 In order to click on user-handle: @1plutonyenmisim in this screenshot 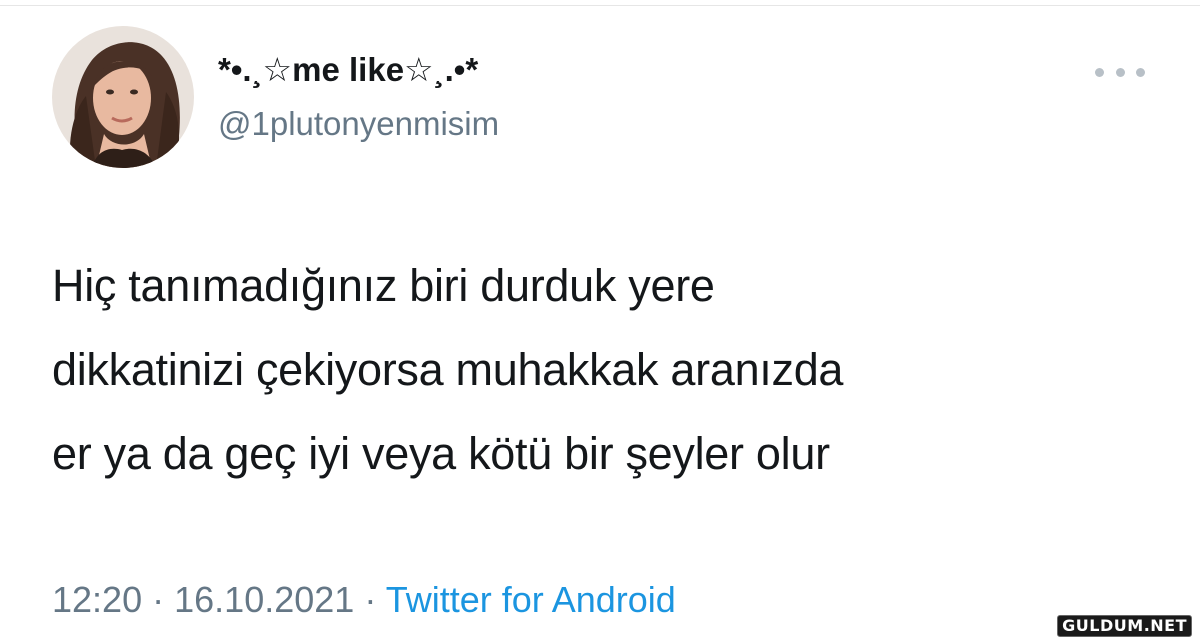, I will do `click(358, 124)`.